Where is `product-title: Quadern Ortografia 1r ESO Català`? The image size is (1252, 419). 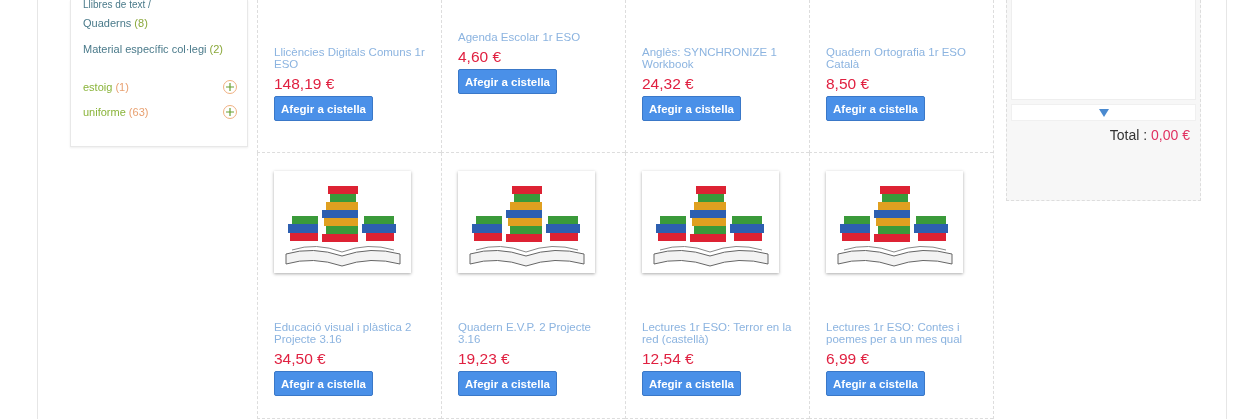
product-title: Quadern Ortografia 1r ESO Català is located at coordinates (901, 58).